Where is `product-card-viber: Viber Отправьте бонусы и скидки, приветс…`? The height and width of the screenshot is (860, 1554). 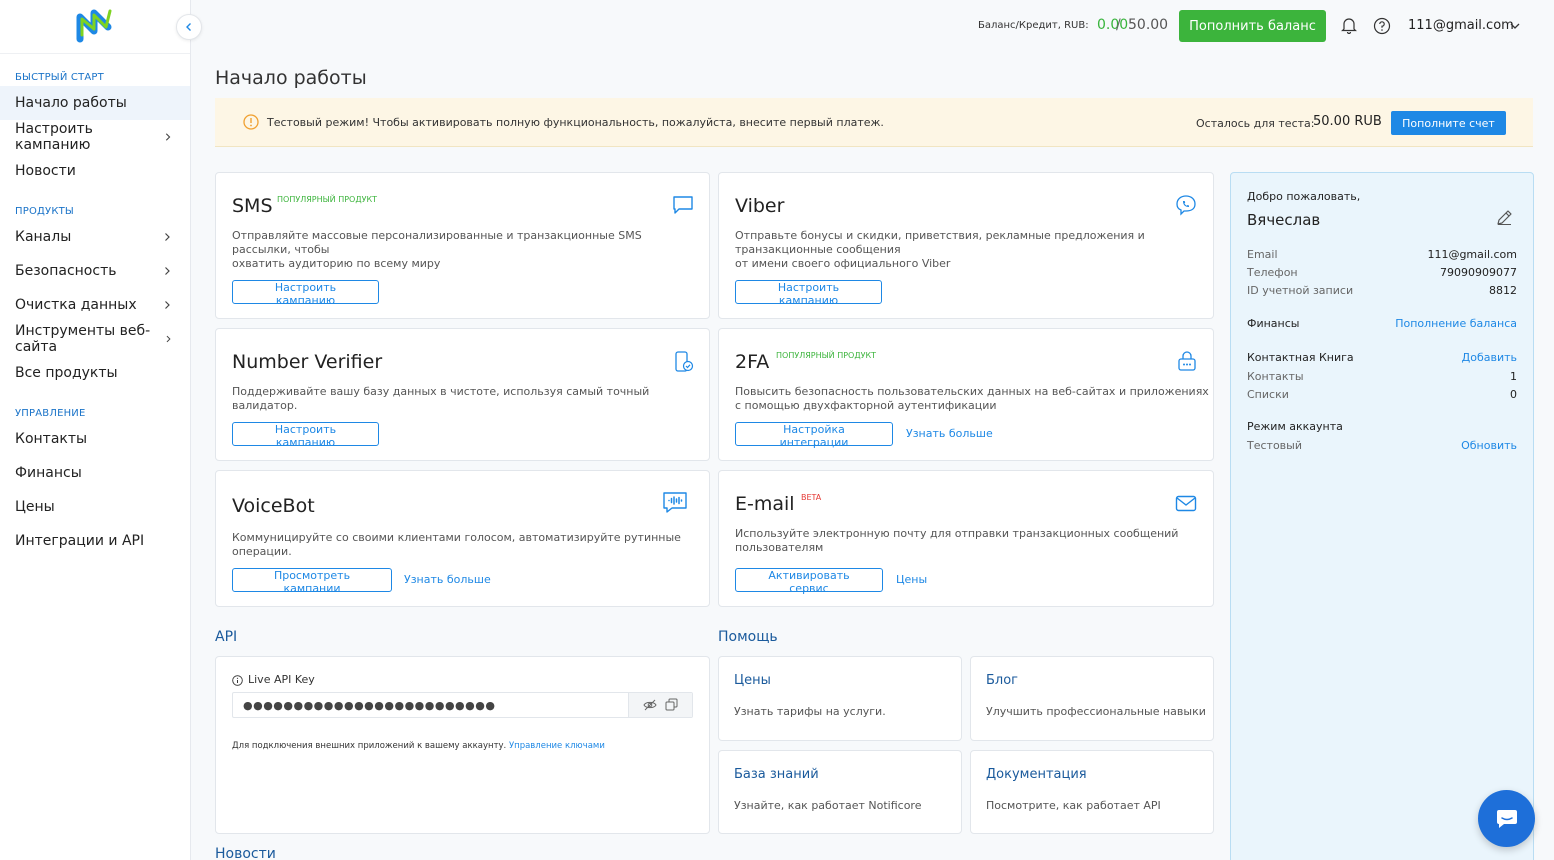
product-card-viber: Viber Отправьте бонусы и скидки, приветс… is located at coordinates (966, 245).